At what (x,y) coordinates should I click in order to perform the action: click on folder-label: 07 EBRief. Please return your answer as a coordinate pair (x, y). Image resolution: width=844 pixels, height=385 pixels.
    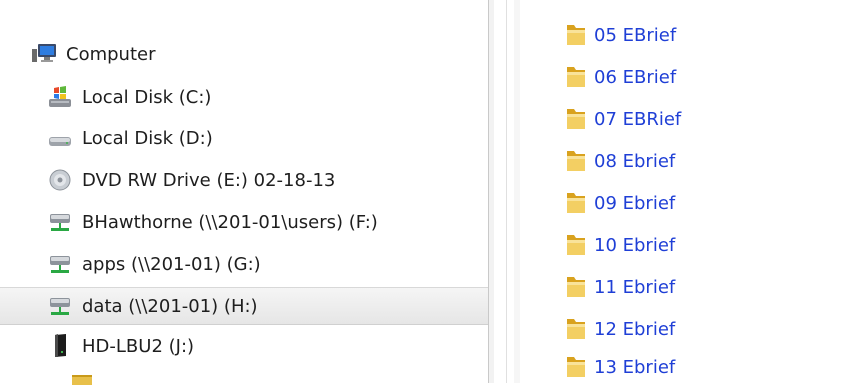
    Looking at the image, I should click on (638, 119).